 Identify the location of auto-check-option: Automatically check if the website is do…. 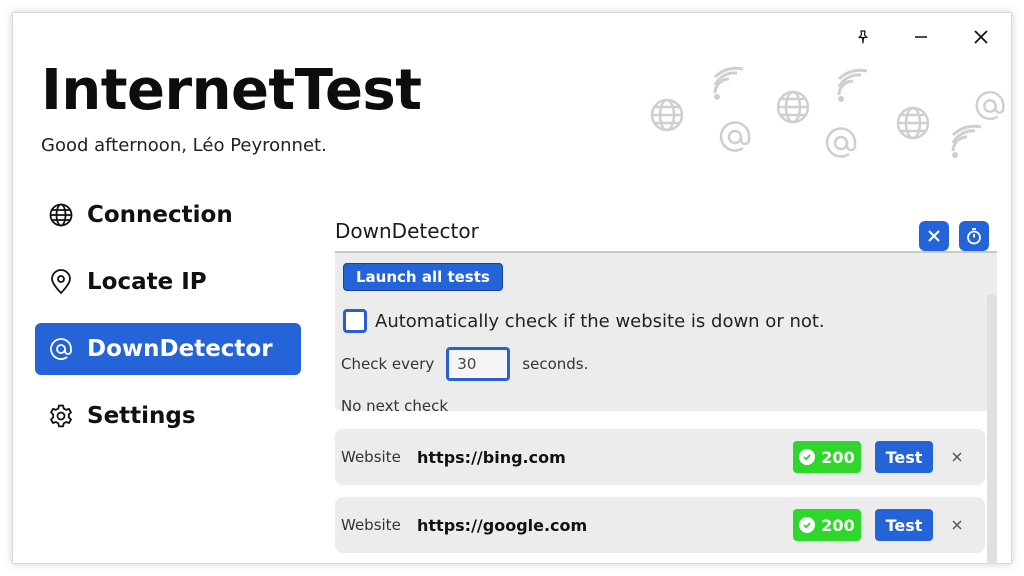
(584, 321).